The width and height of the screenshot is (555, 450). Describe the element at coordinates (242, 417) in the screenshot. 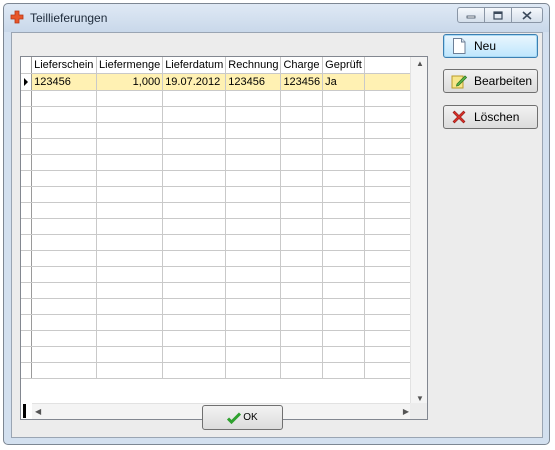

I see `ok-button: OK` at that location.